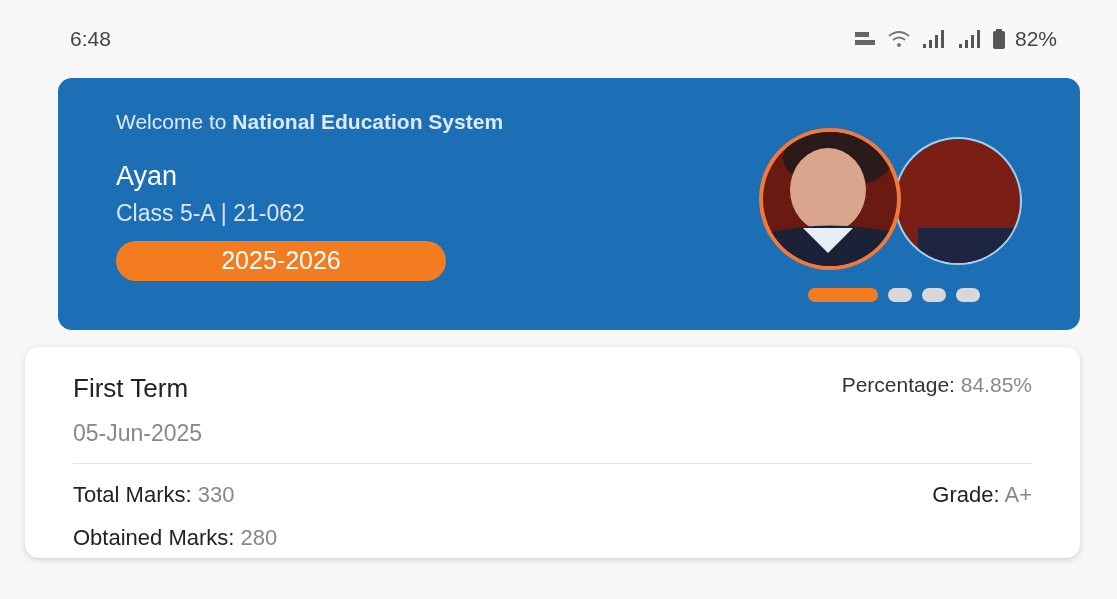 This screenshot has width=1117, height=599. Describe the element at coordinates (138, 433) in the screenshot. I see `term-date: 05-Jun-2025` at that location.